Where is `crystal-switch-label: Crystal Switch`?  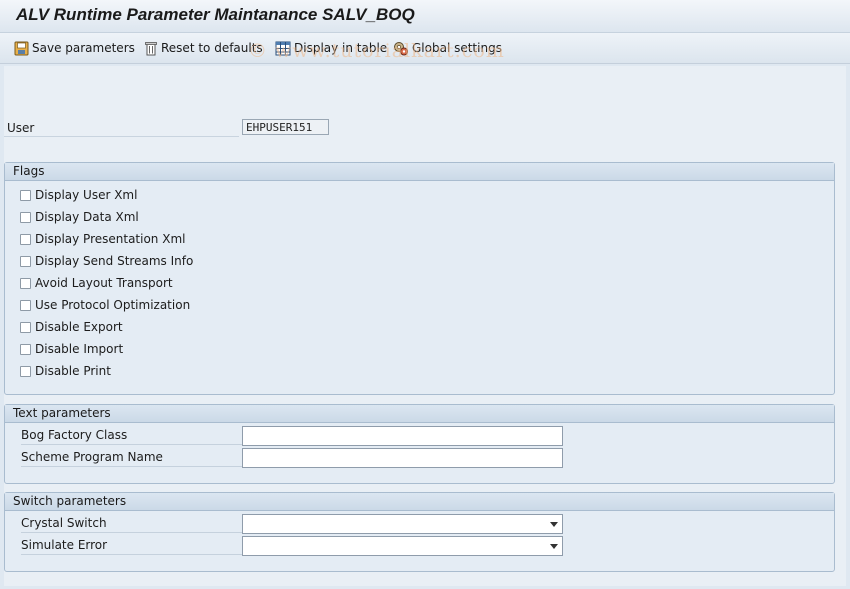
crystal-switch-label: Crystal Switch is located at coordinates (64, 523).